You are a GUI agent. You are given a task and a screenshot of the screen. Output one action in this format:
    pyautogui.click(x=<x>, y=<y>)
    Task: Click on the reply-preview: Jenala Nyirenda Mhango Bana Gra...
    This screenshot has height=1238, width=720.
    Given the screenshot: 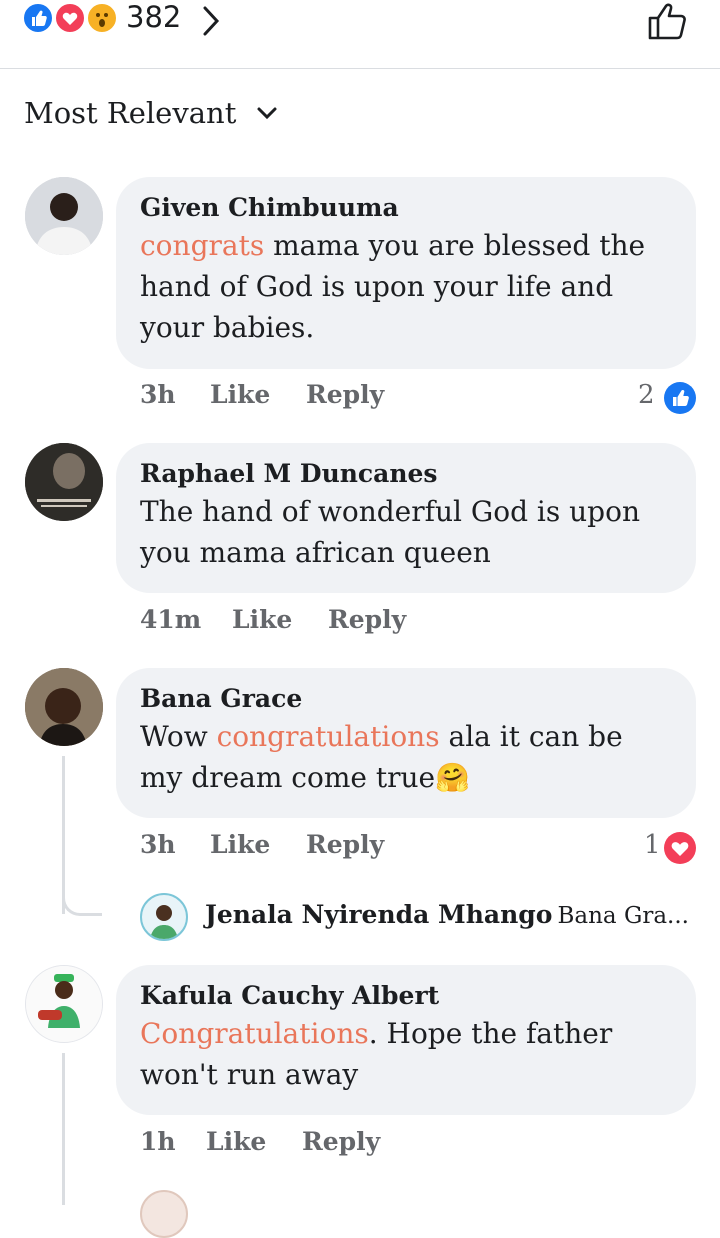 What is the action you would take?
    pyautogui.click(x=447, y=914)
    